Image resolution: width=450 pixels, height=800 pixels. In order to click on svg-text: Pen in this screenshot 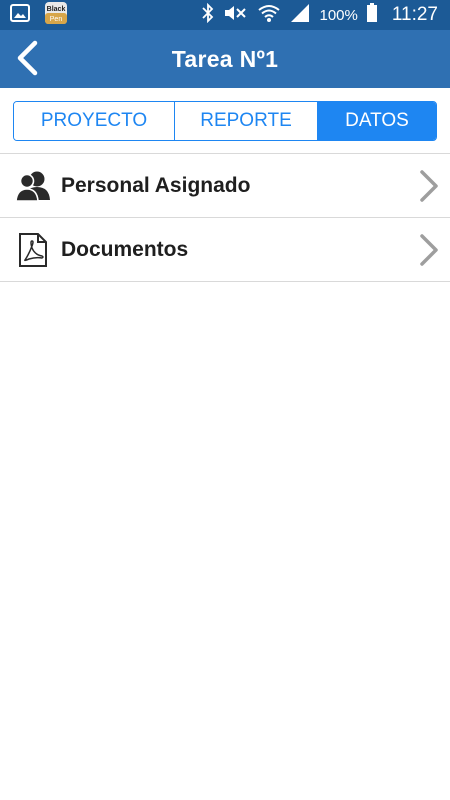, I will do `click(56, 19)`.